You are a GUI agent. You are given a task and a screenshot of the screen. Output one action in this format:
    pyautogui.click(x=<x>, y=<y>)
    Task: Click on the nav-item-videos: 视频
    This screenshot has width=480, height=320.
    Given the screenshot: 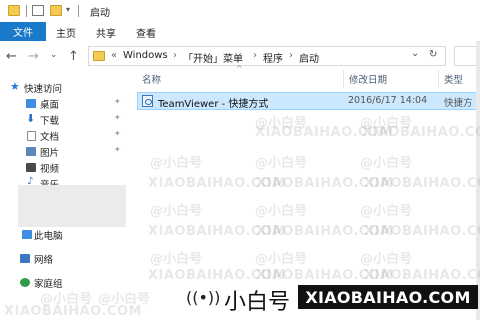 What is the action you would take?
    pyautogui.click(x=65, y=167)
    